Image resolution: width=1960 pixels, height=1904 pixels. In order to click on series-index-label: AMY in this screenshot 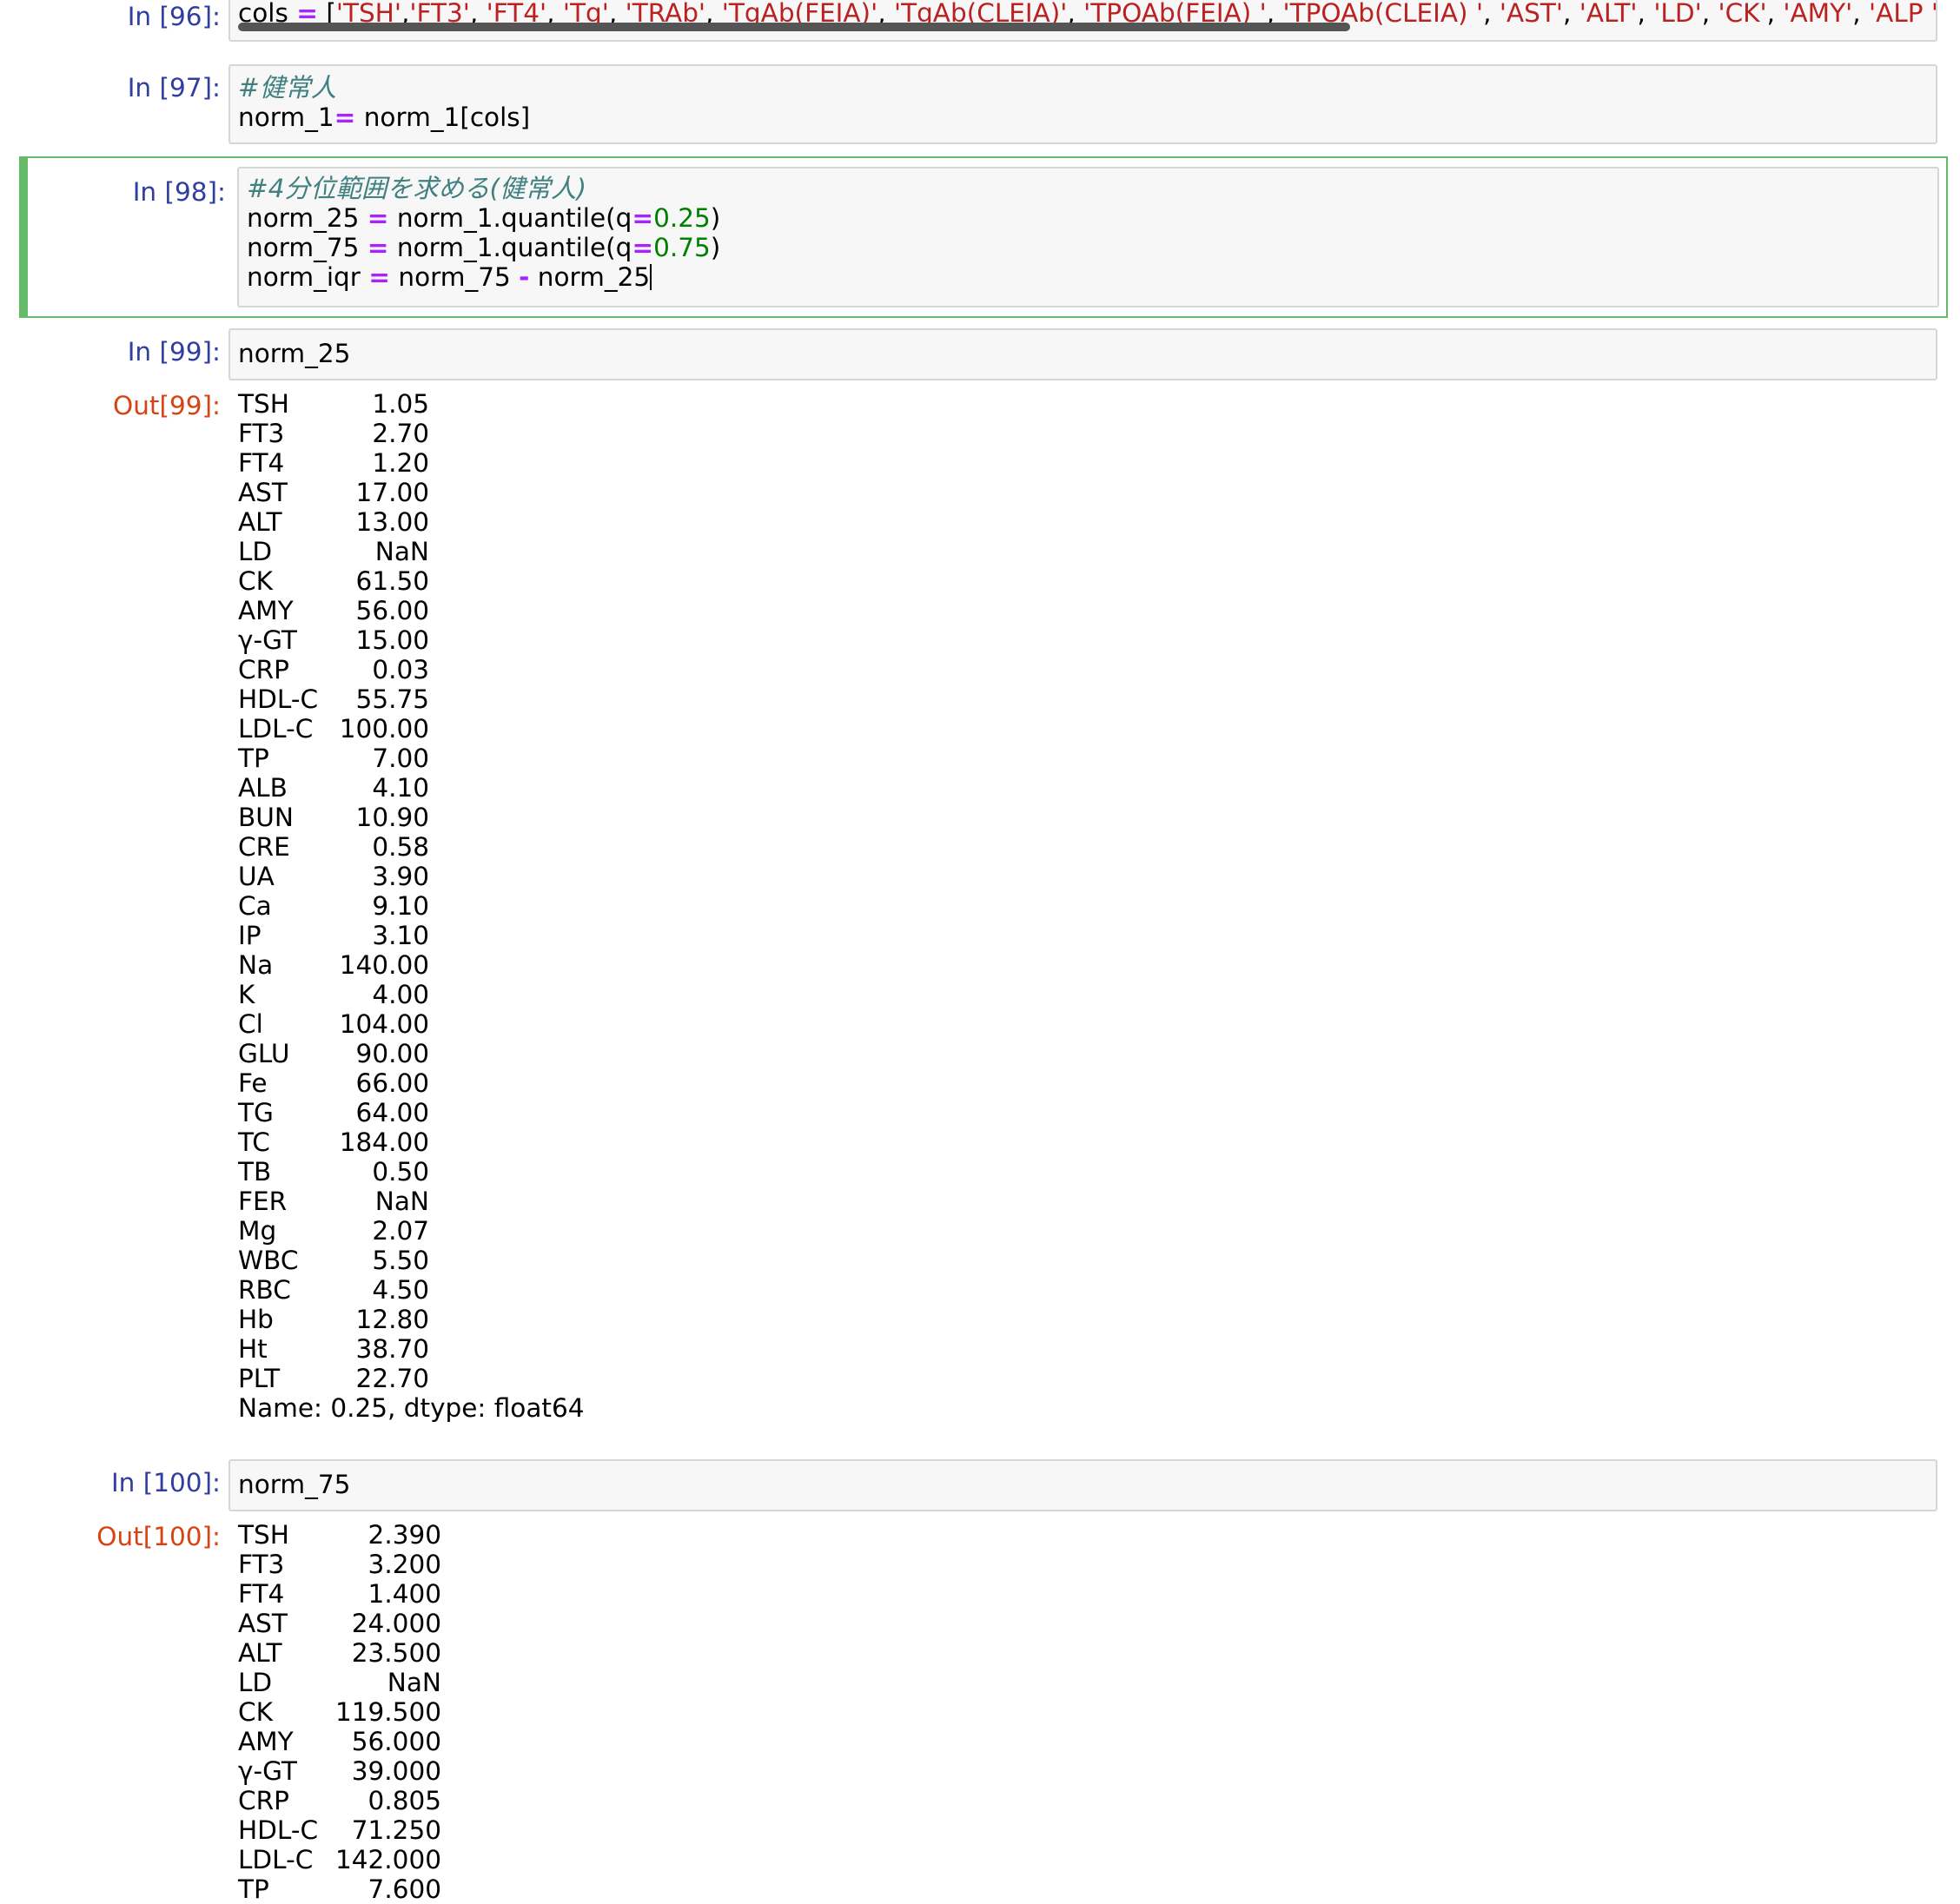, I will do `click(266, 610)`.